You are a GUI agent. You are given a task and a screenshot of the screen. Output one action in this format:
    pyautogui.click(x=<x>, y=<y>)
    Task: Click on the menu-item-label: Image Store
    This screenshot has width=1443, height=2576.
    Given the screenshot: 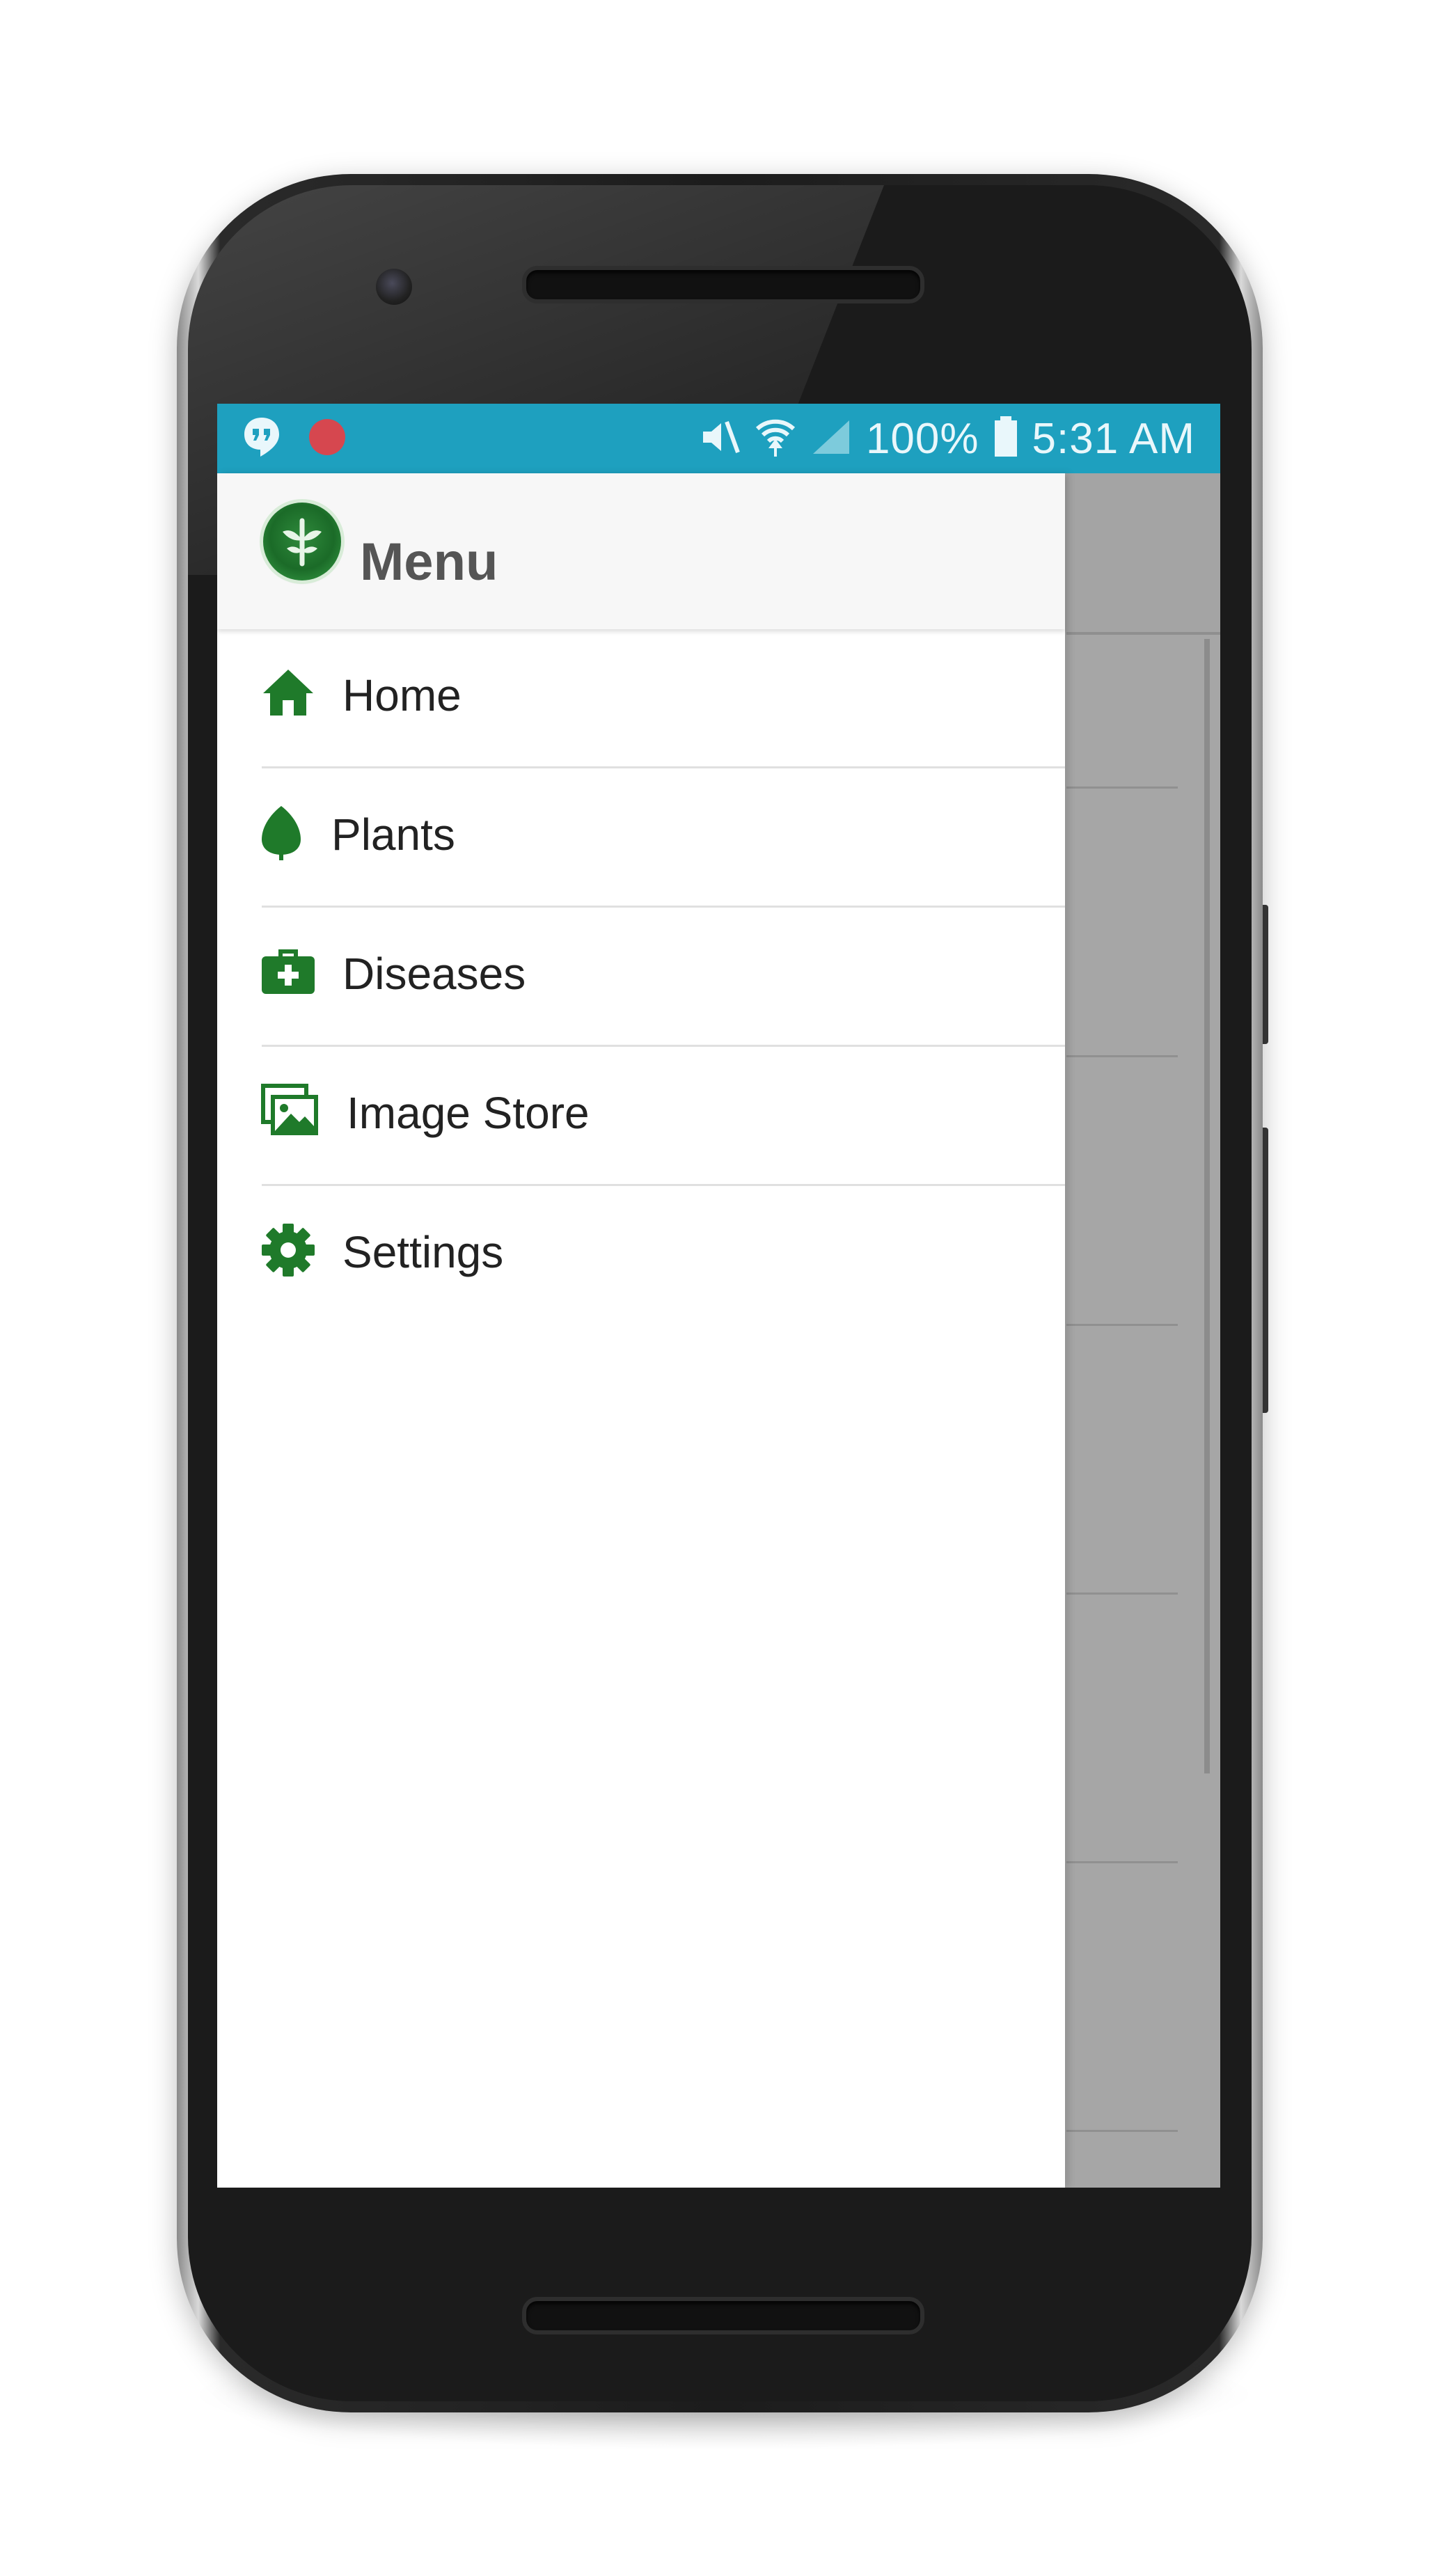 What is the action you would take?
    pyautogui.click(x=468, y=1113)
    